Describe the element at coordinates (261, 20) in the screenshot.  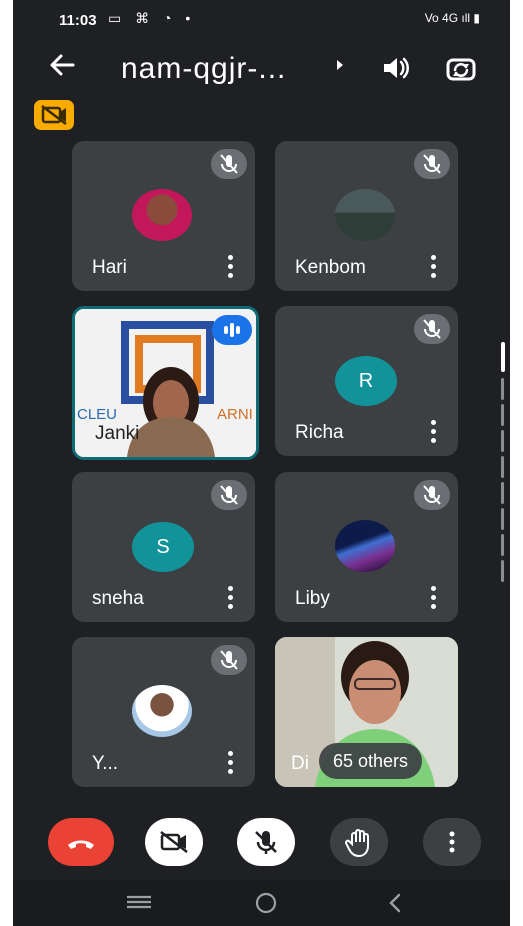
I see `status-bar: 11:03 ▭ ⌘ ◔ • Vo 4G ıll ▮` at that location.